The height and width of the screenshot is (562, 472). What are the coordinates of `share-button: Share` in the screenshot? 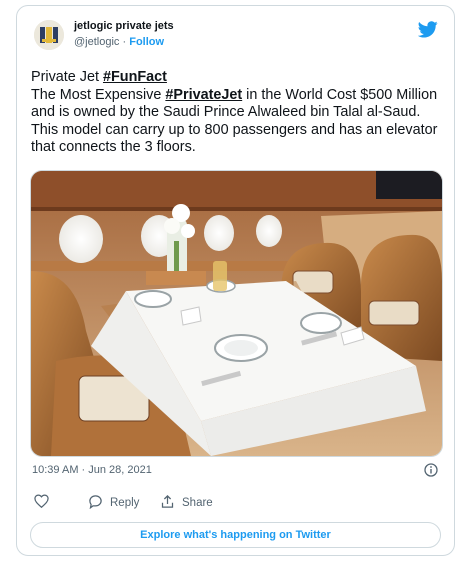 It's located at (186, 503).